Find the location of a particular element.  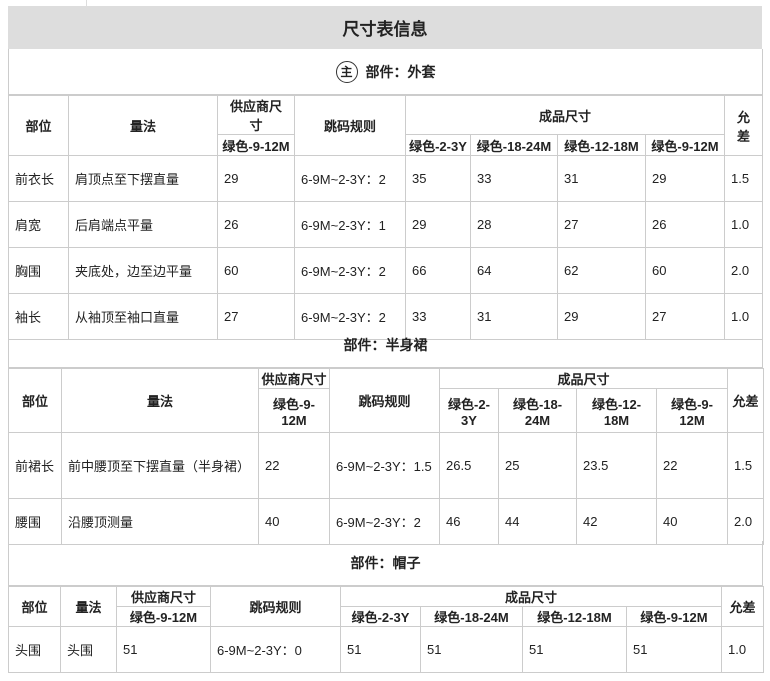

section-heading: 部件：半身裙 is located at coordinates (385, 345).